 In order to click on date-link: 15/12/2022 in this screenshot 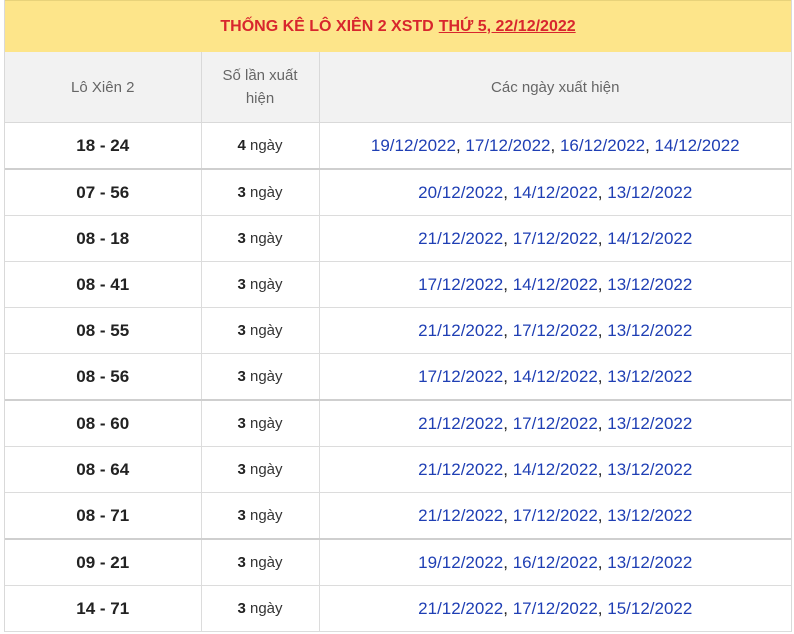, I will do `click(649, 608)`.